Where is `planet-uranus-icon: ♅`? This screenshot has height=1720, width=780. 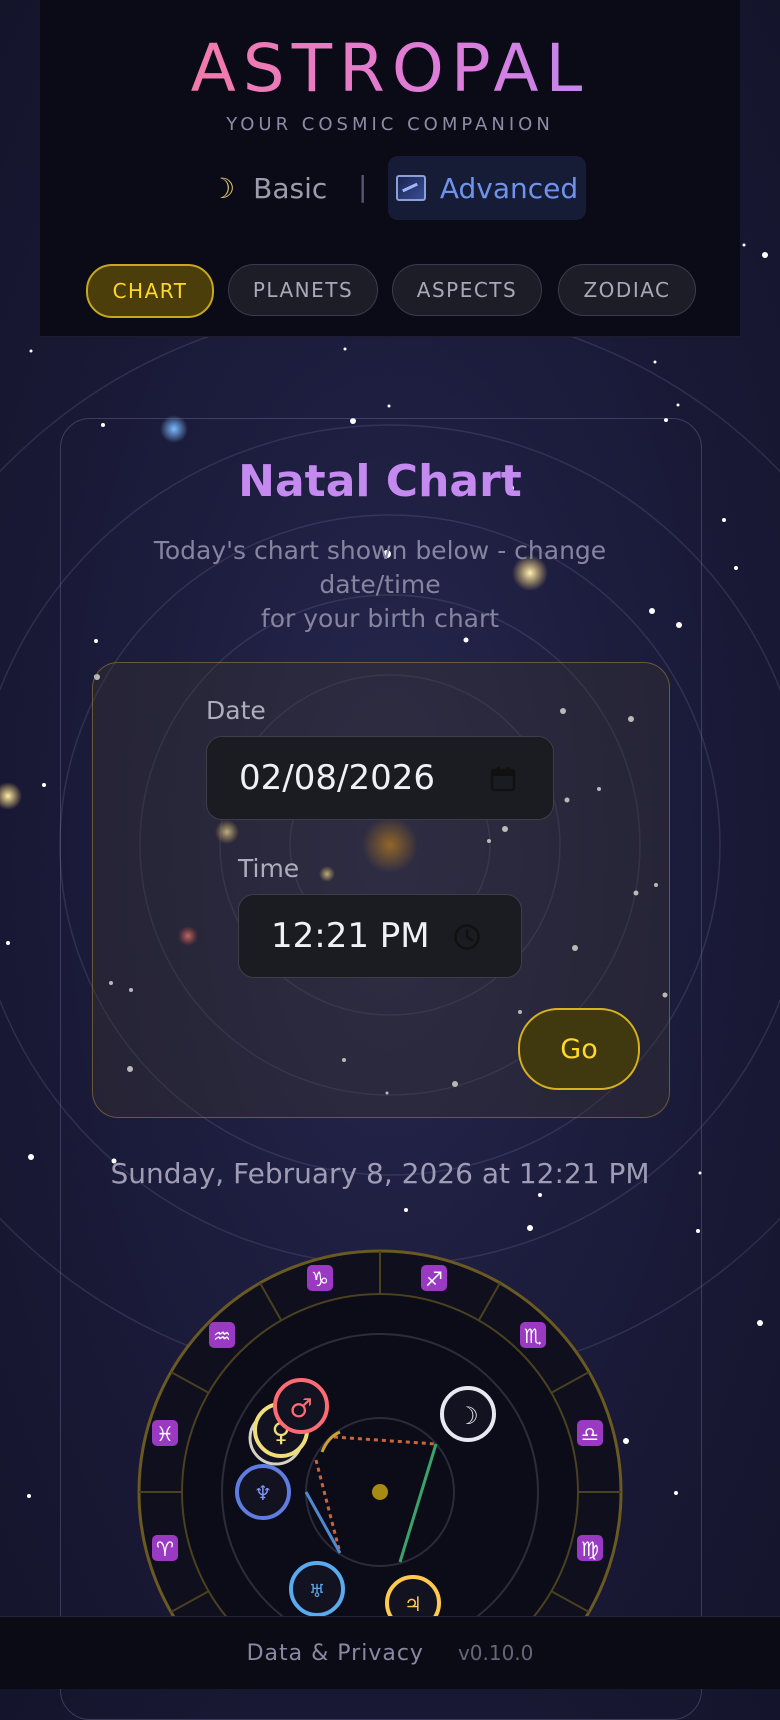 planet-uranus-icon: ♅ is located at coordinates (317, 1589).